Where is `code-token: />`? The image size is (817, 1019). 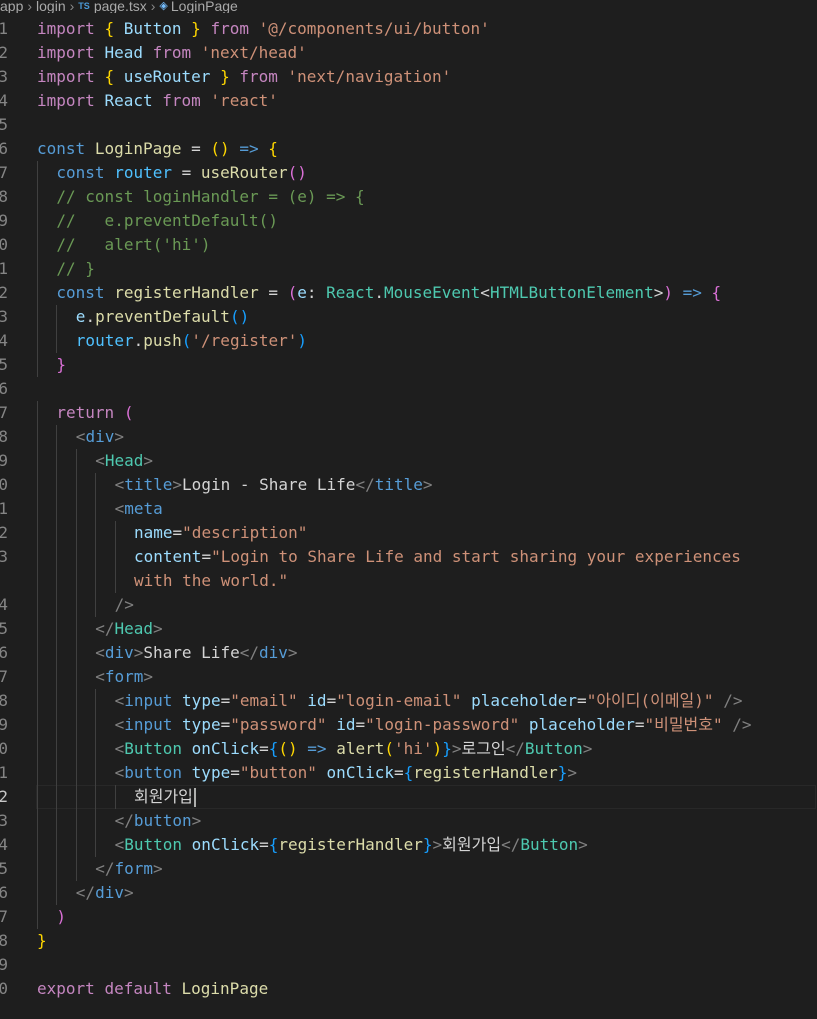 code-token: /> is located at coordinates (733, 700).